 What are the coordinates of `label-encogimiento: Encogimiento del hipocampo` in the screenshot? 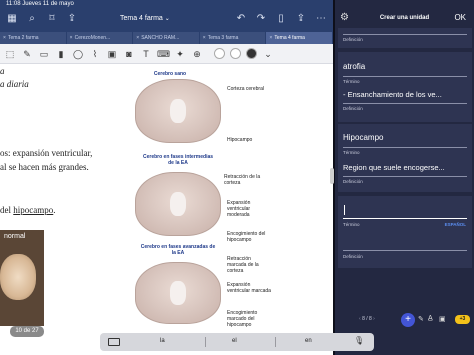 It's located at (246, 237).